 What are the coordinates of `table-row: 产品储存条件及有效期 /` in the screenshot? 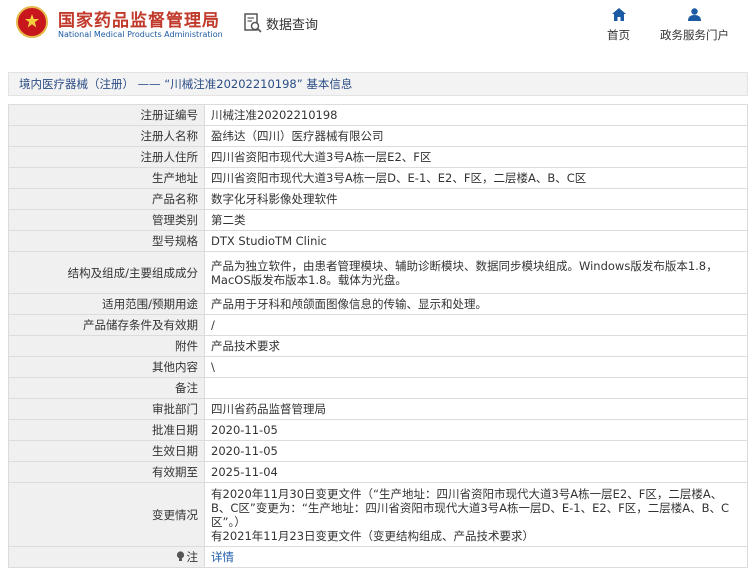 It's located at (378, 325).